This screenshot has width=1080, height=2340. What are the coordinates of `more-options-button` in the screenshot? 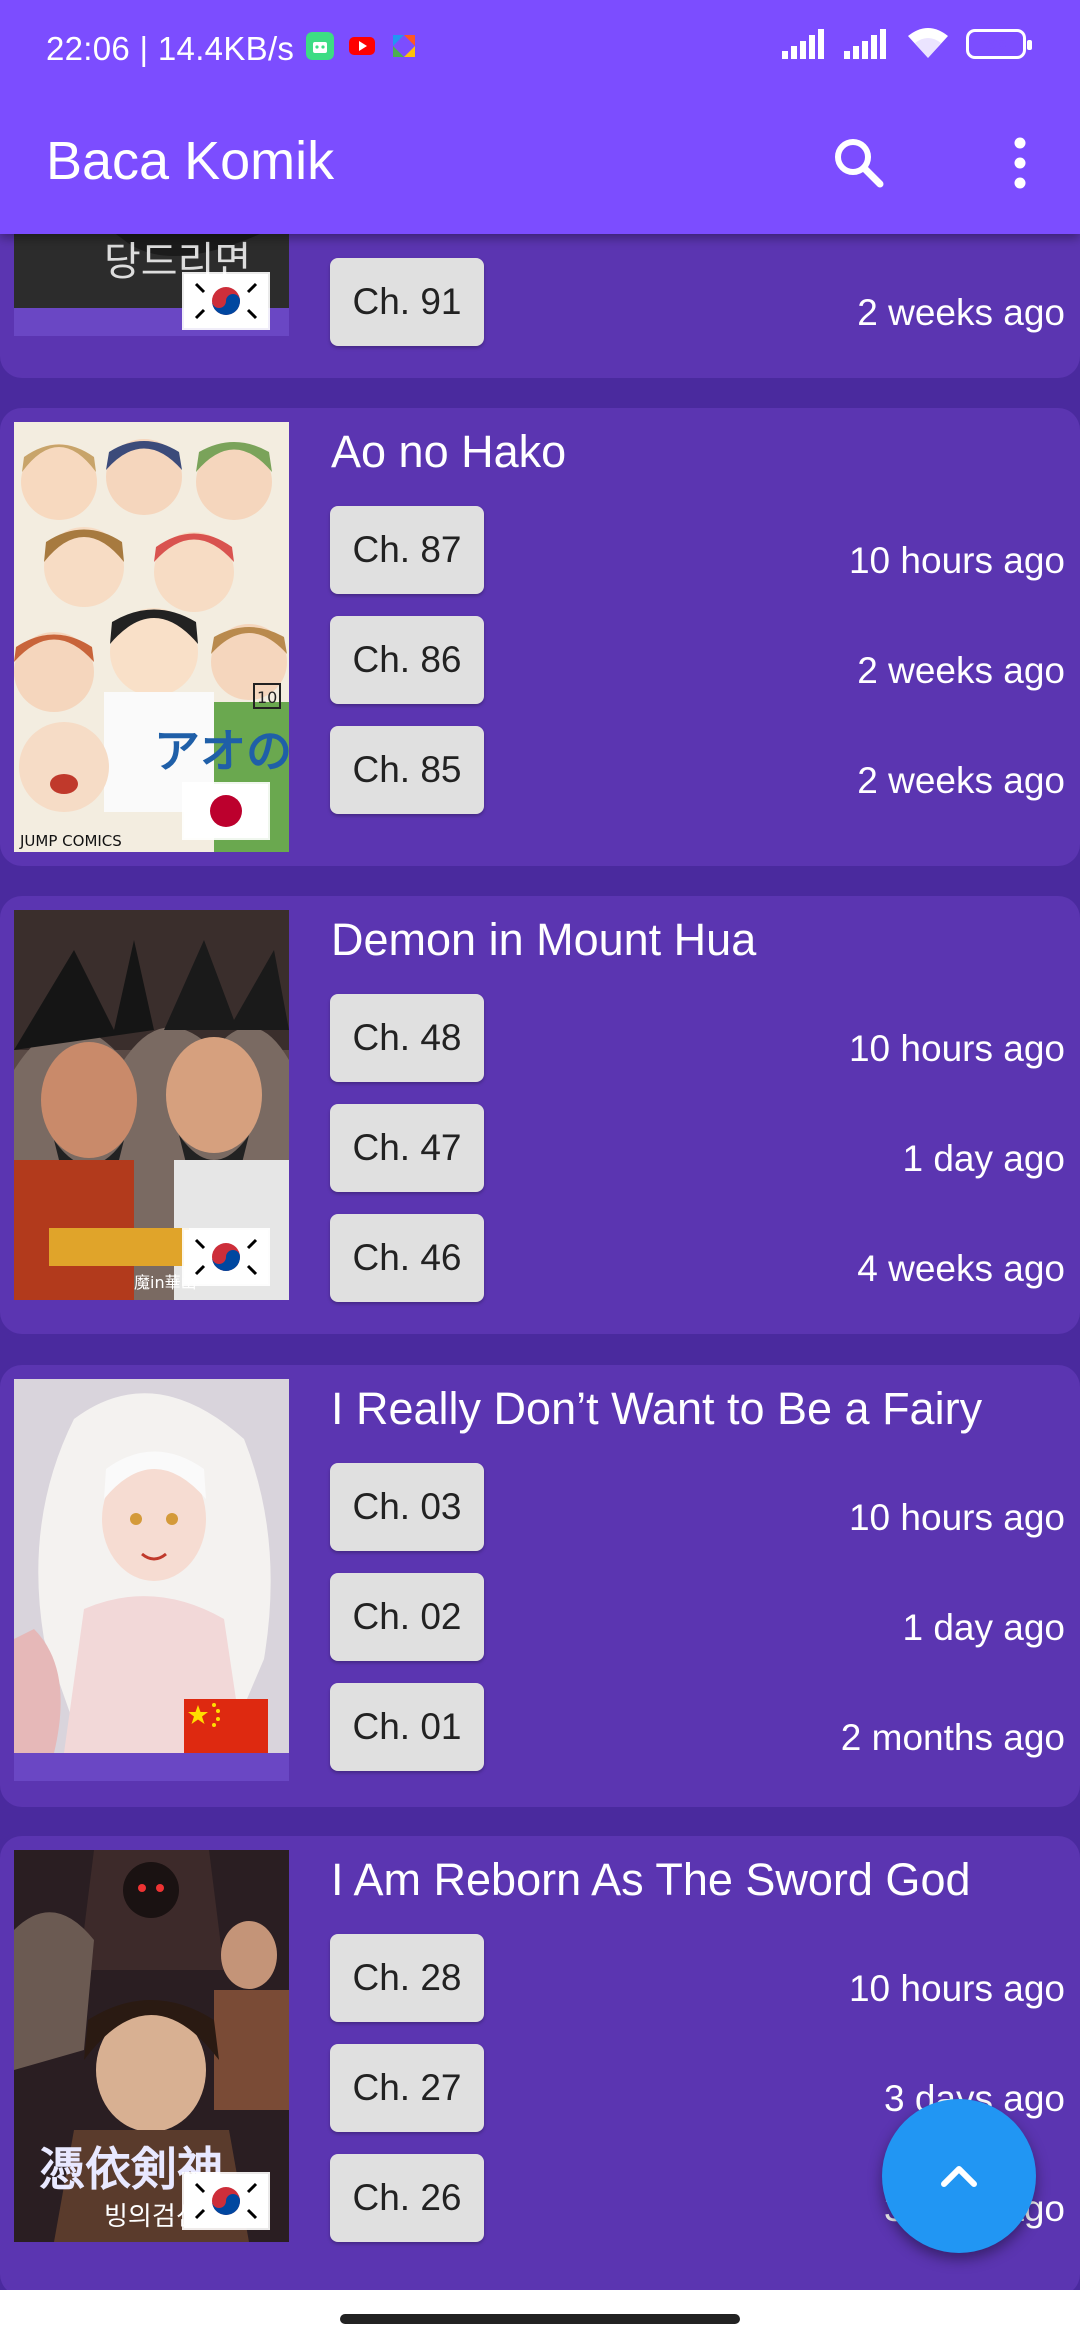 It's located at (1020, 163).